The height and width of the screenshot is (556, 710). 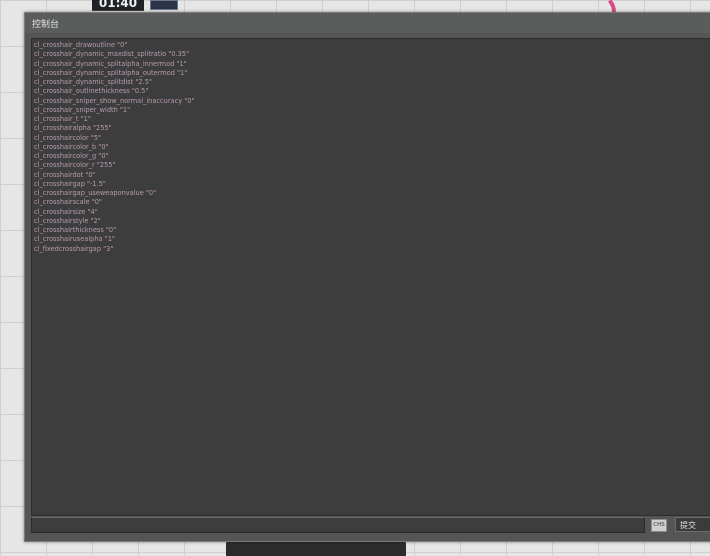 What do you see at coordinates (71, 146) in the screenshot?
I see `console-log-line: cl_crosshaircolor_b "0"` at bounding box center [71, 146].